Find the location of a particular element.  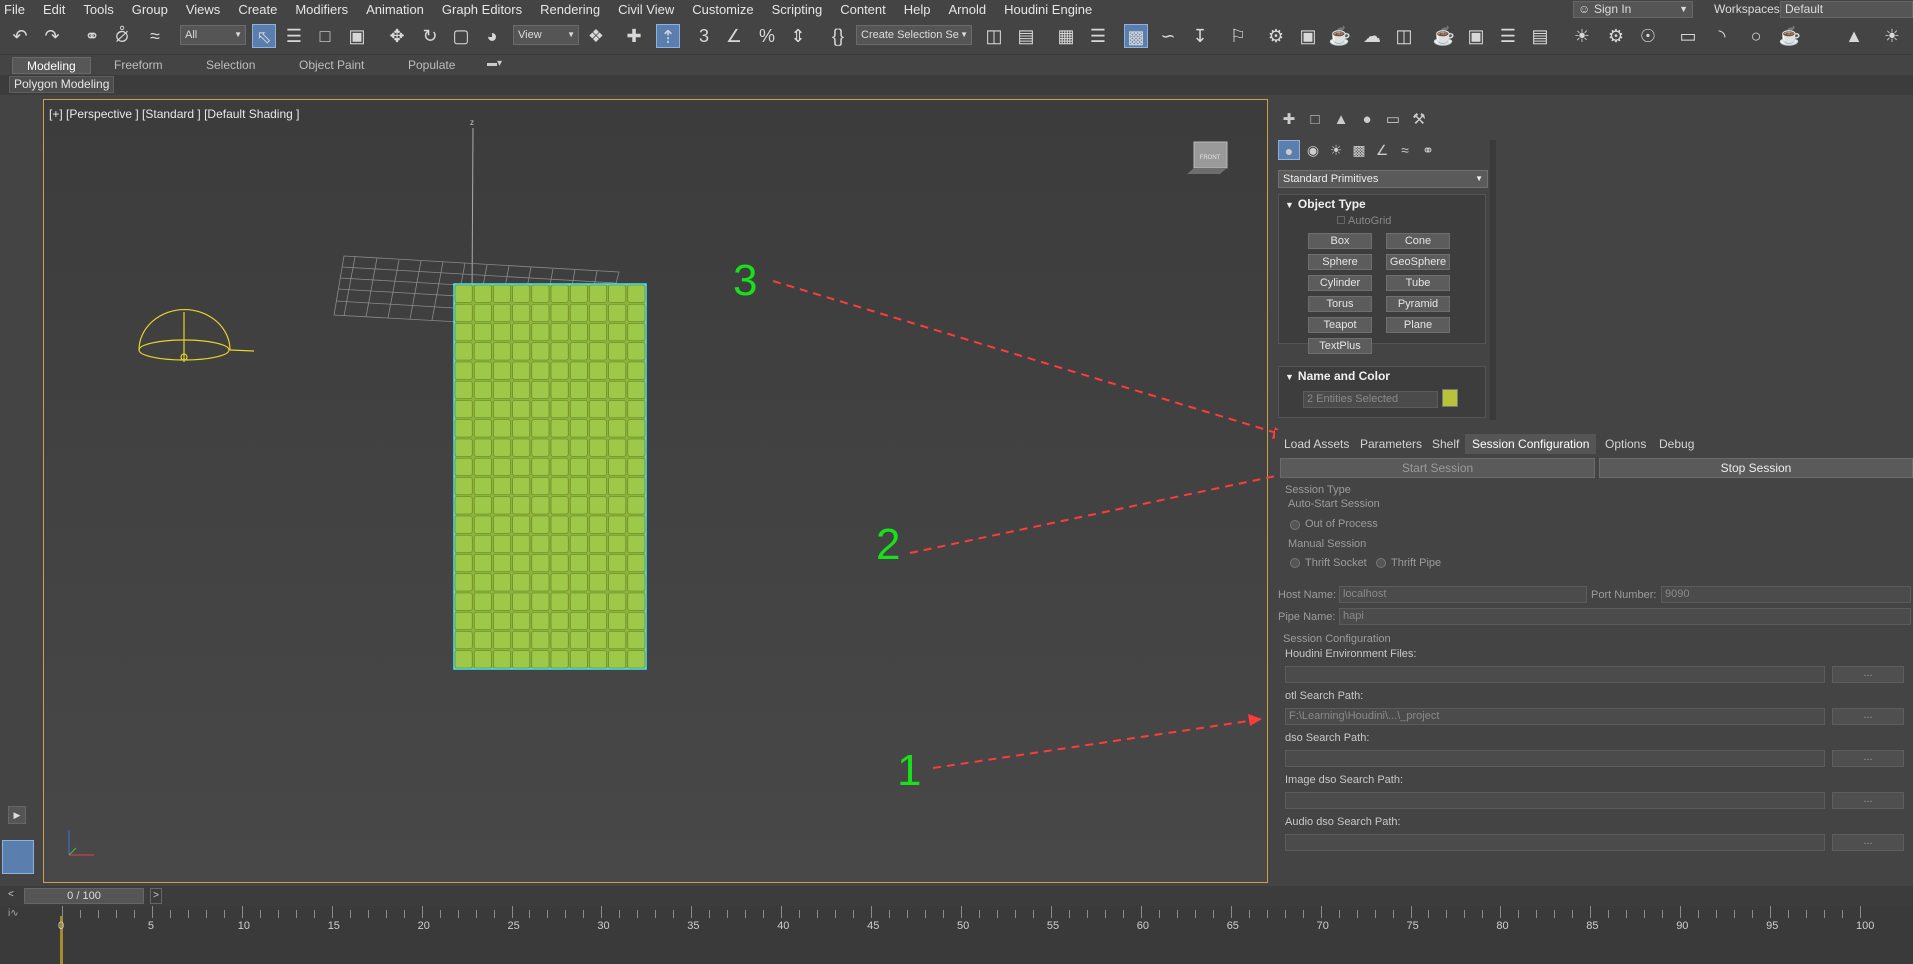

motion-tab-icon: ● is located at coordinates (1367, 120).